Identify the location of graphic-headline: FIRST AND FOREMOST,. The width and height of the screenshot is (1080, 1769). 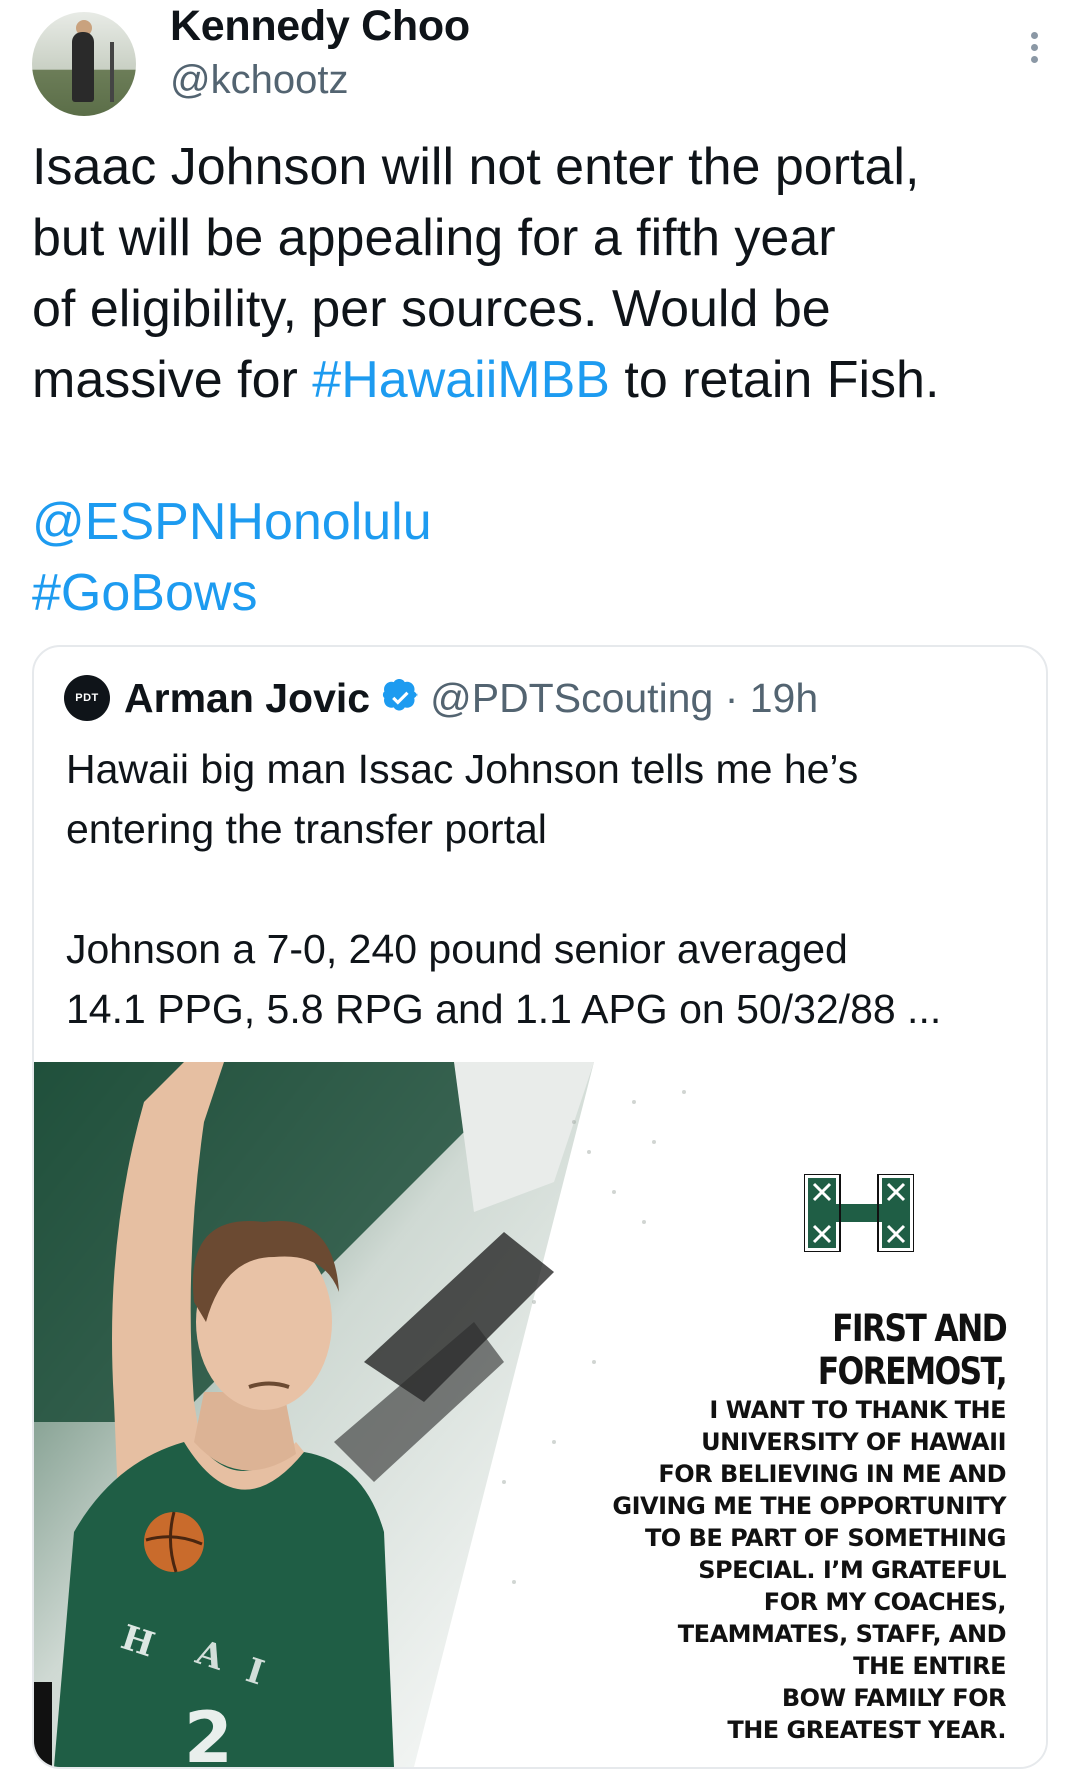
(912, 1350).